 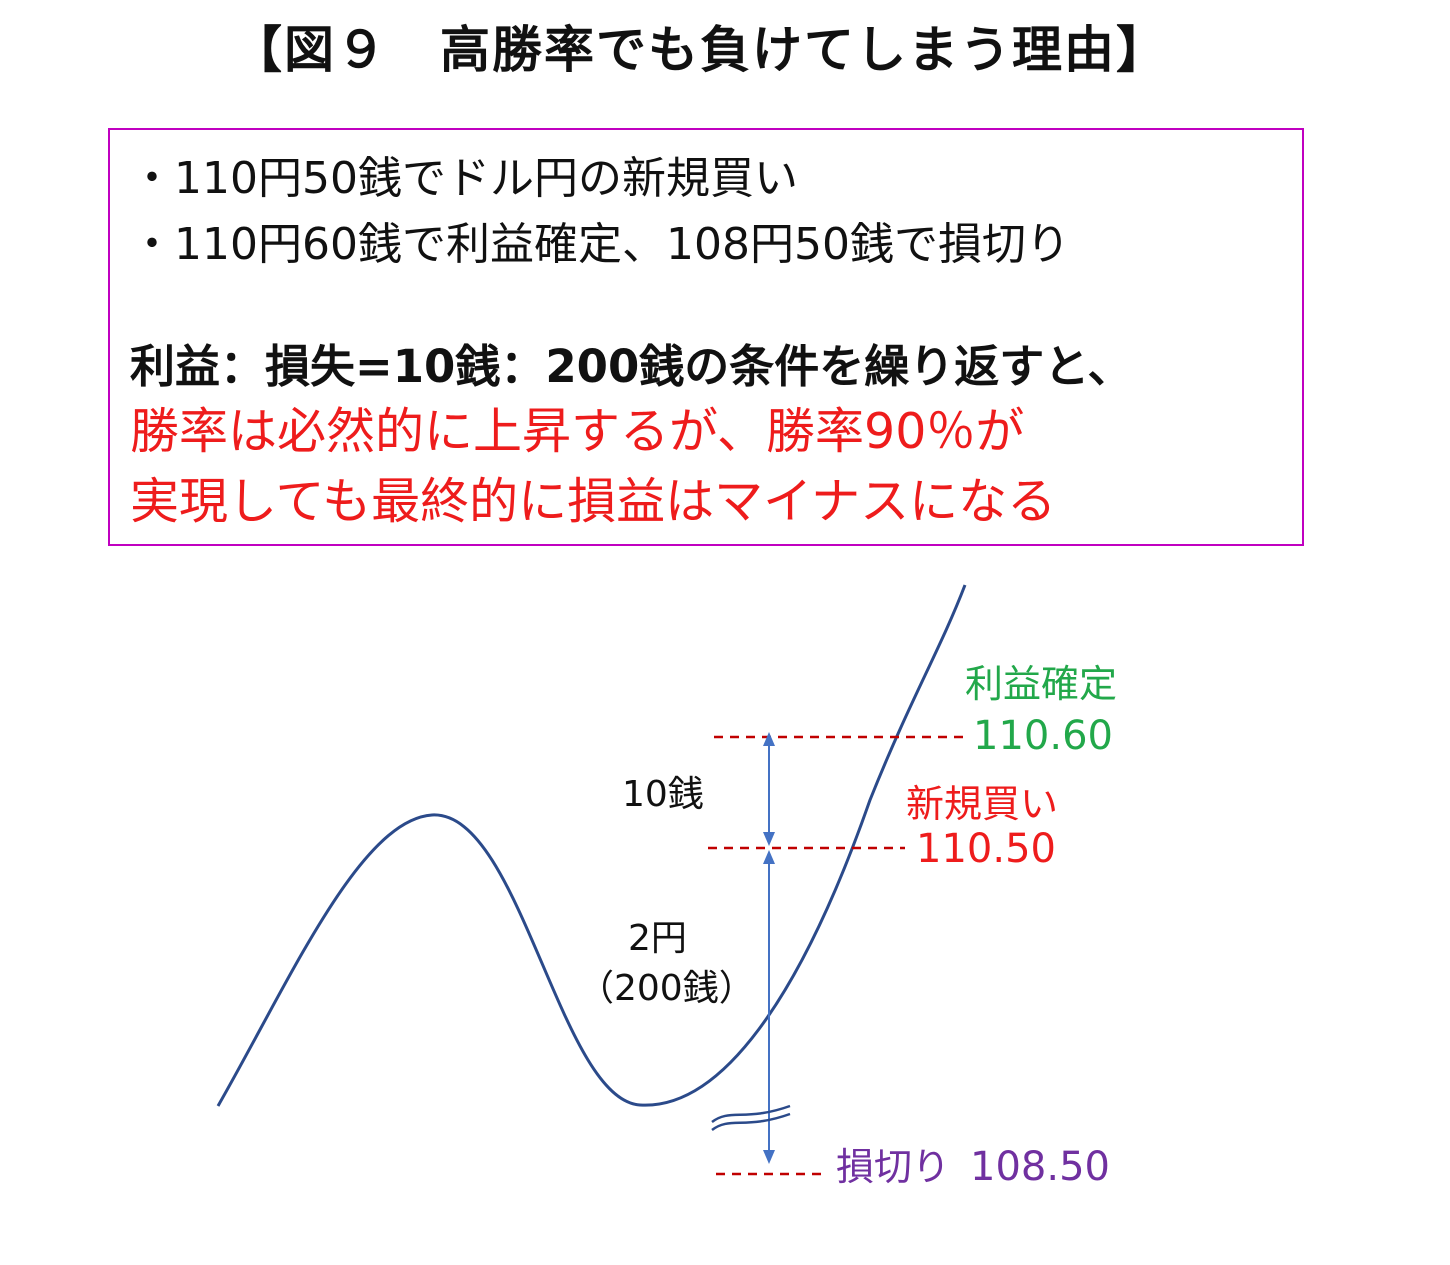 What do you see at coordinates (663, 794) in the screenshot?
I see `gain-label: 10銭` at bounding box center [663, 794].